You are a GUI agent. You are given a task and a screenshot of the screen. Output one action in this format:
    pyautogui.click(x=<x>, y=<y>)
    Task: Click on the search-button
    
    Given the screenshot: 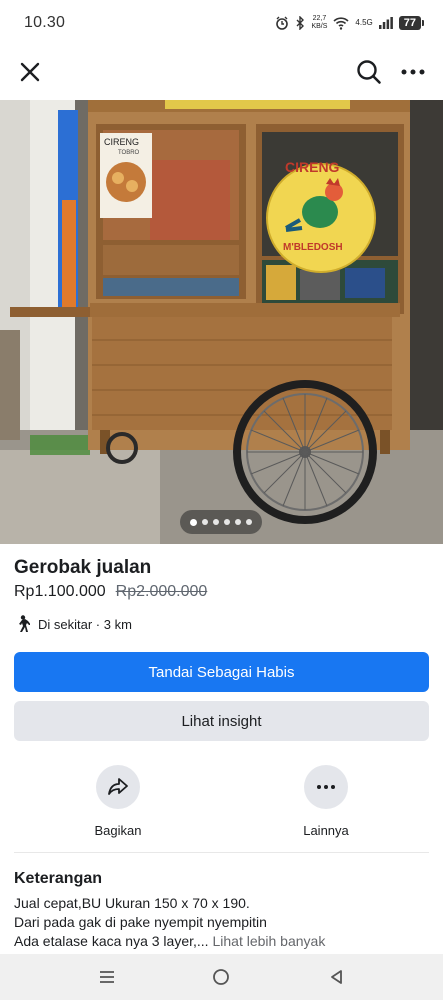 What is the action you would take?
    pyautogui.click(x=369, y=72)
    